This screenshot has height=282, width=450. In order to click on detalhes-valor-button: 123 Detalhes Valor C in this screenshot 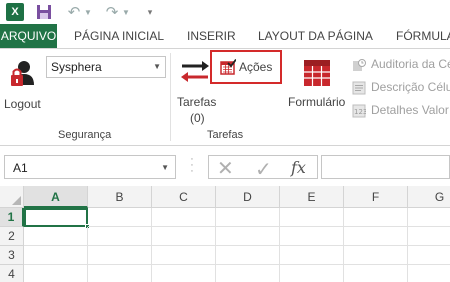, I will do `click(401, 111)`.